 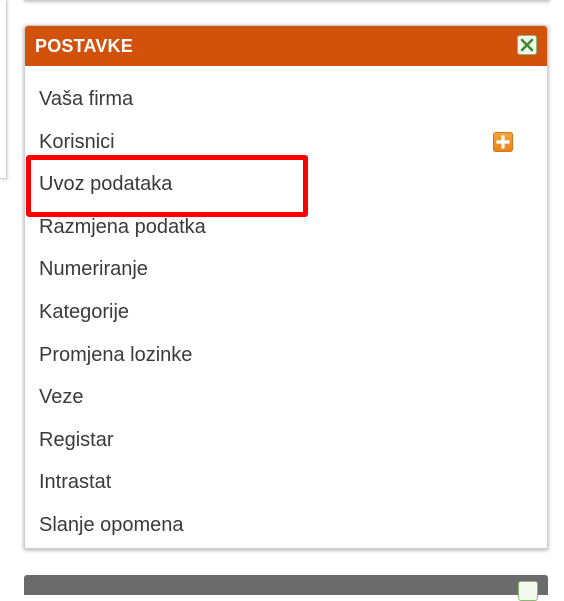 I want to click on menu-item-label: Slanje opomena, so click(x=111, y=524).